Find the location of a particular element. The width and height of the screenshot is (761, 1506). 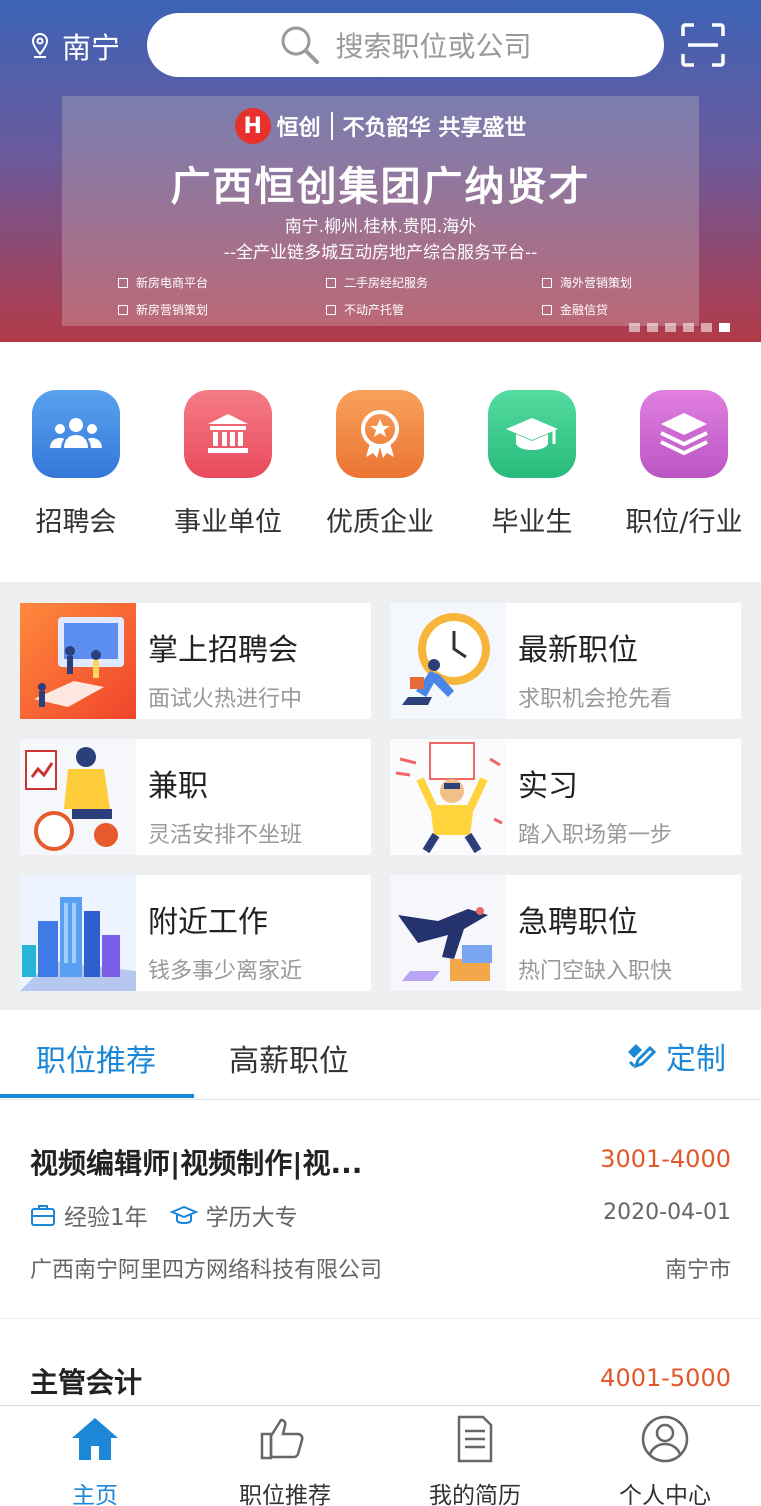

award-badge-icon is located at coordinates (380, 434).